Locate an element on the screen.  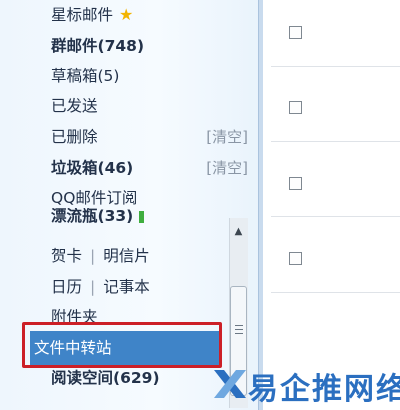
empty-deleted-button: [清空] is located at coordinates (227, 137).